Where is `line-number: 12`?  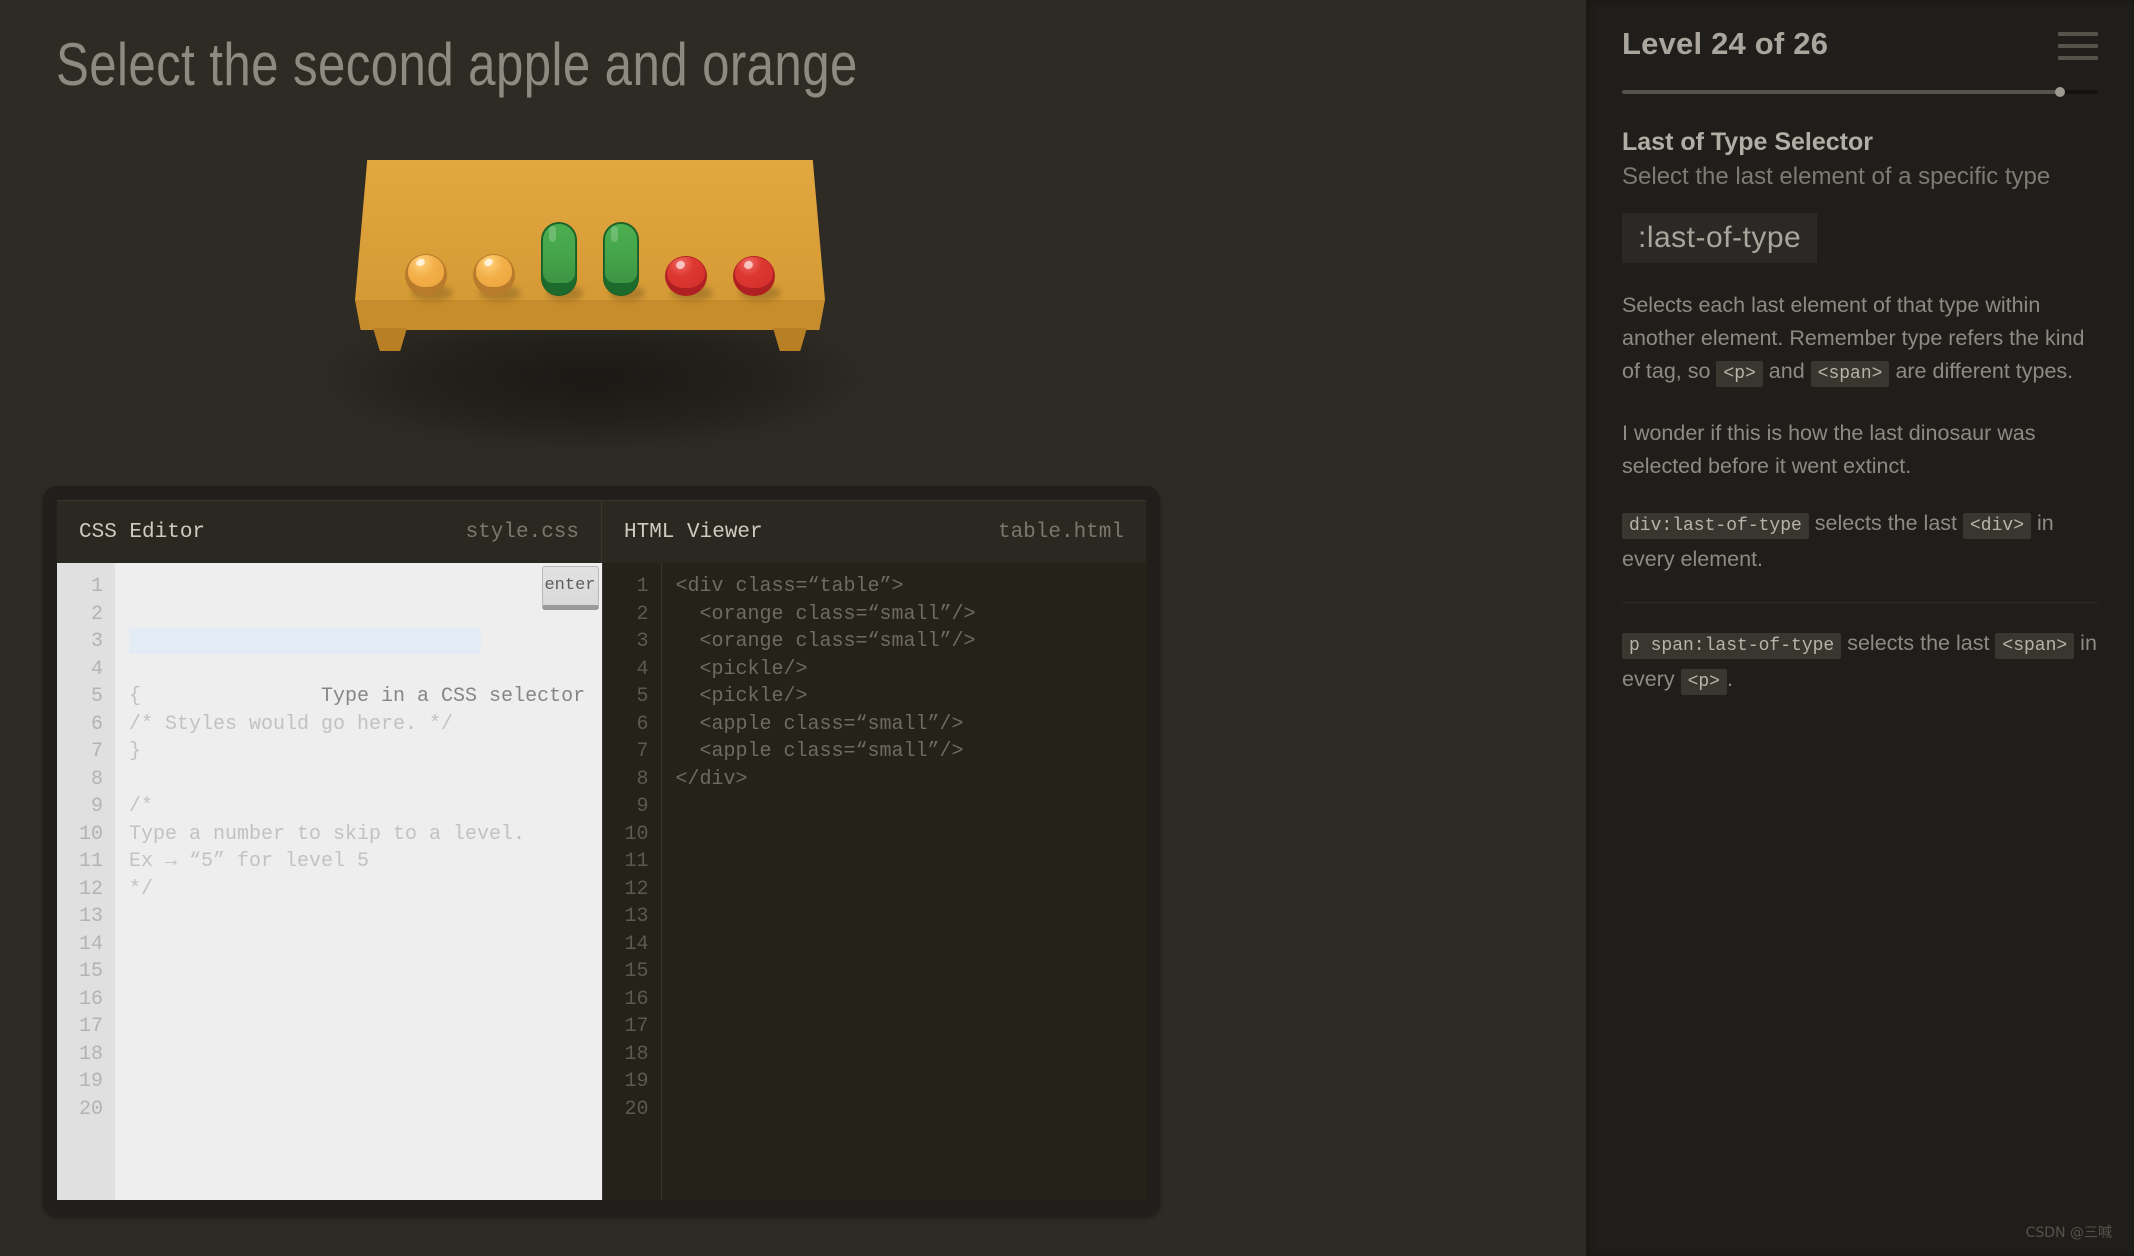 line-number: 12 is located at coordinates (90, 889).